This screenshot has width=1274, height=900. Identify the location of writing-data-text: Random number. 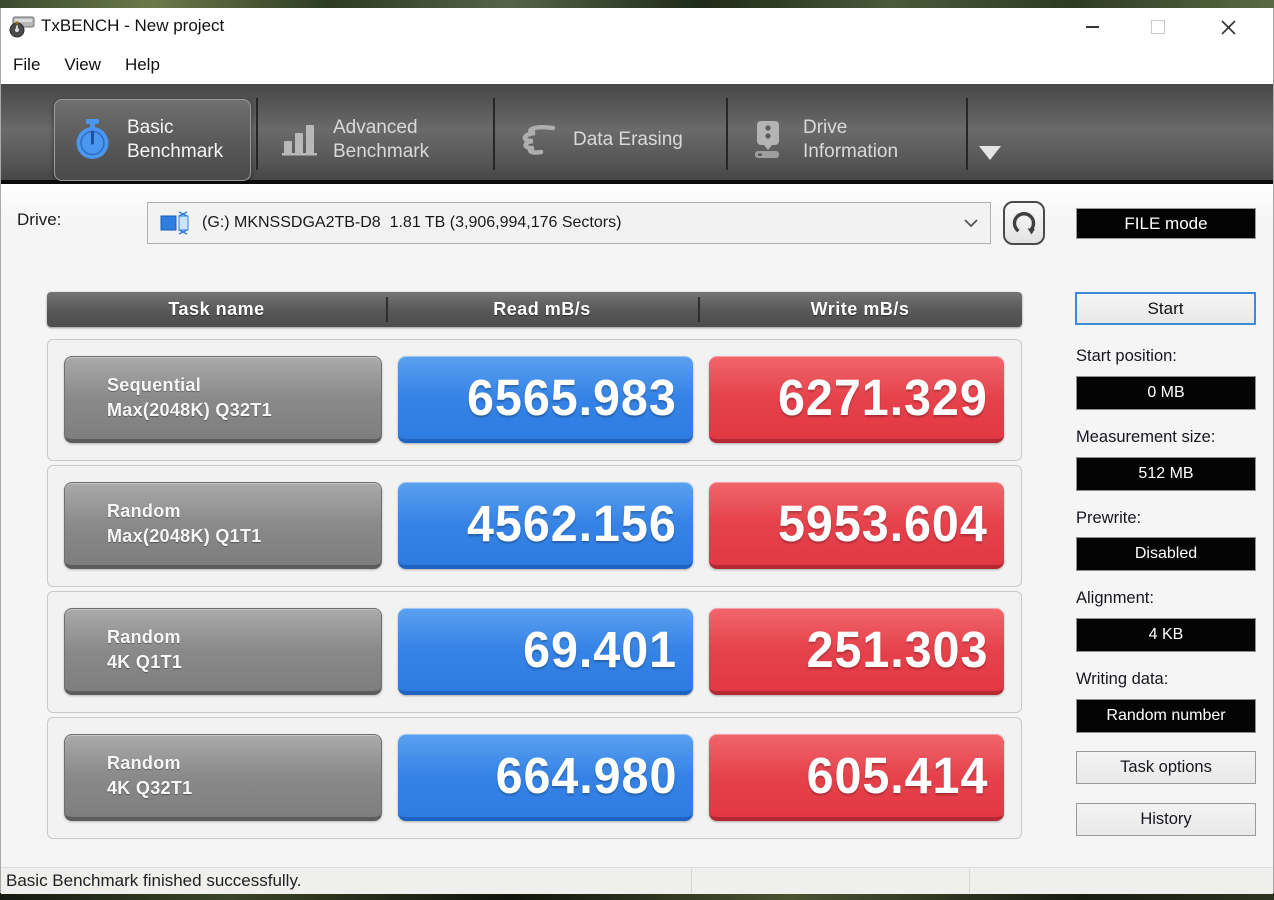
(1166, 715).